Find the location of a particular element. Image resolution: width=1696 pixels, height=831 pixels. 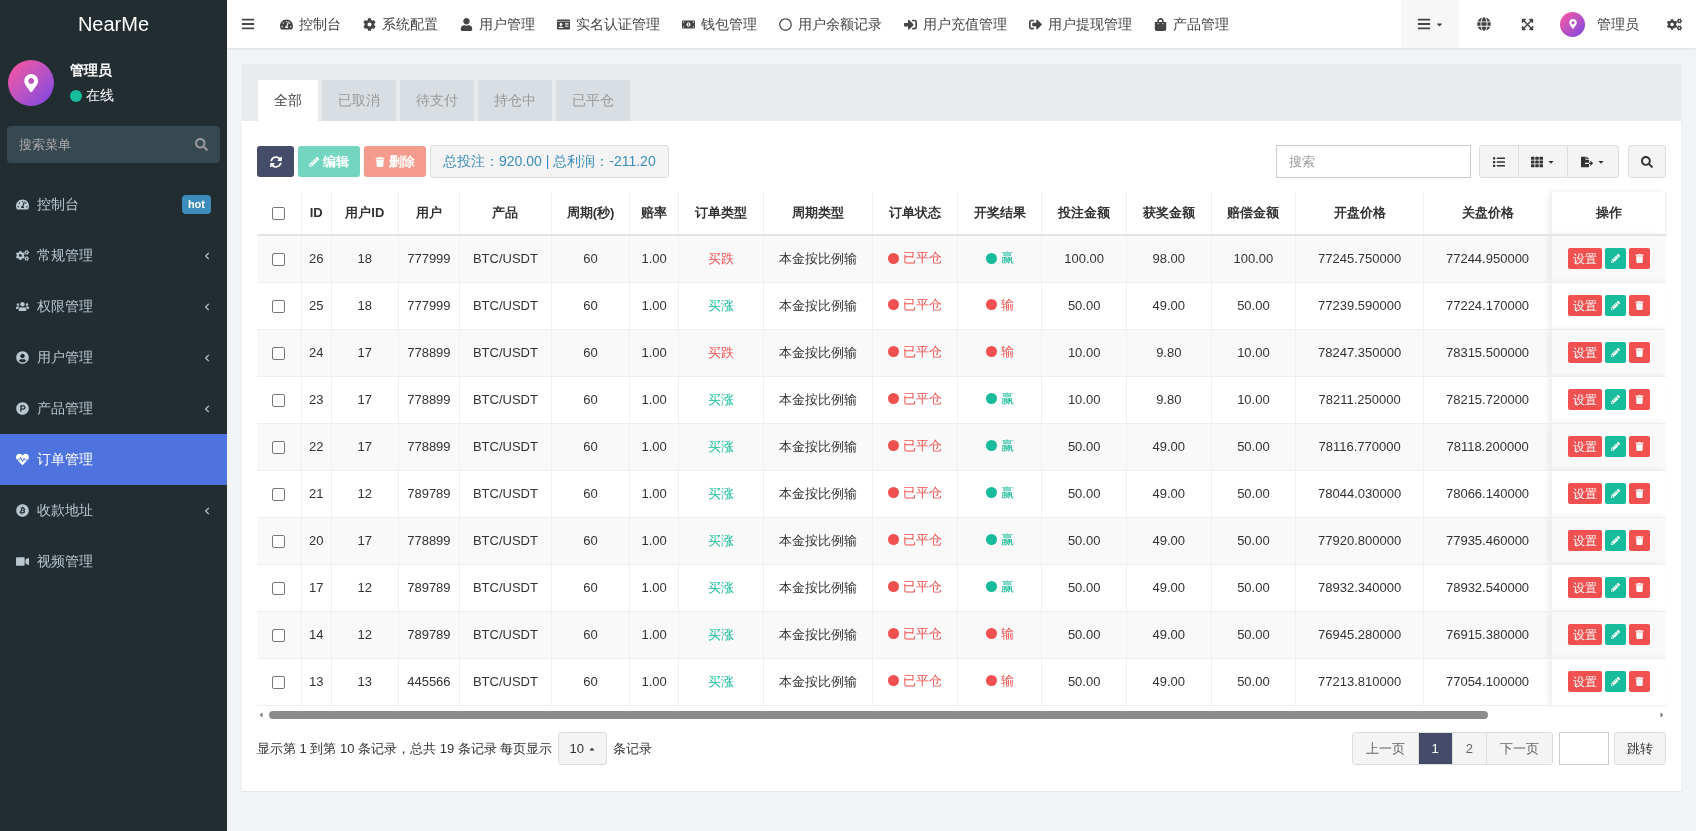

top-nav-link: 实名认证管理 is located at coordinates (608, 24).